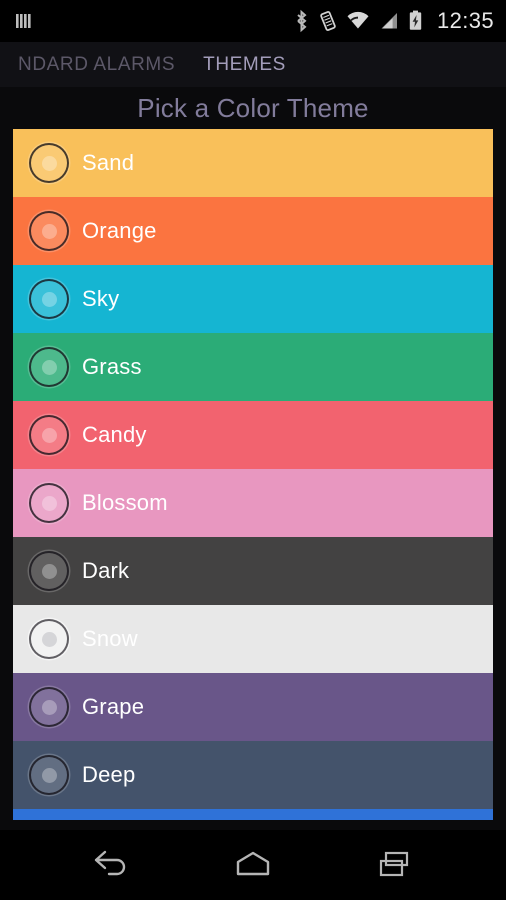  What do you see at coordinates (96, 65) in the screenshot?
I see `tab-standard-alarms: NDARD ALARMS` at bounding box center [96, 65].